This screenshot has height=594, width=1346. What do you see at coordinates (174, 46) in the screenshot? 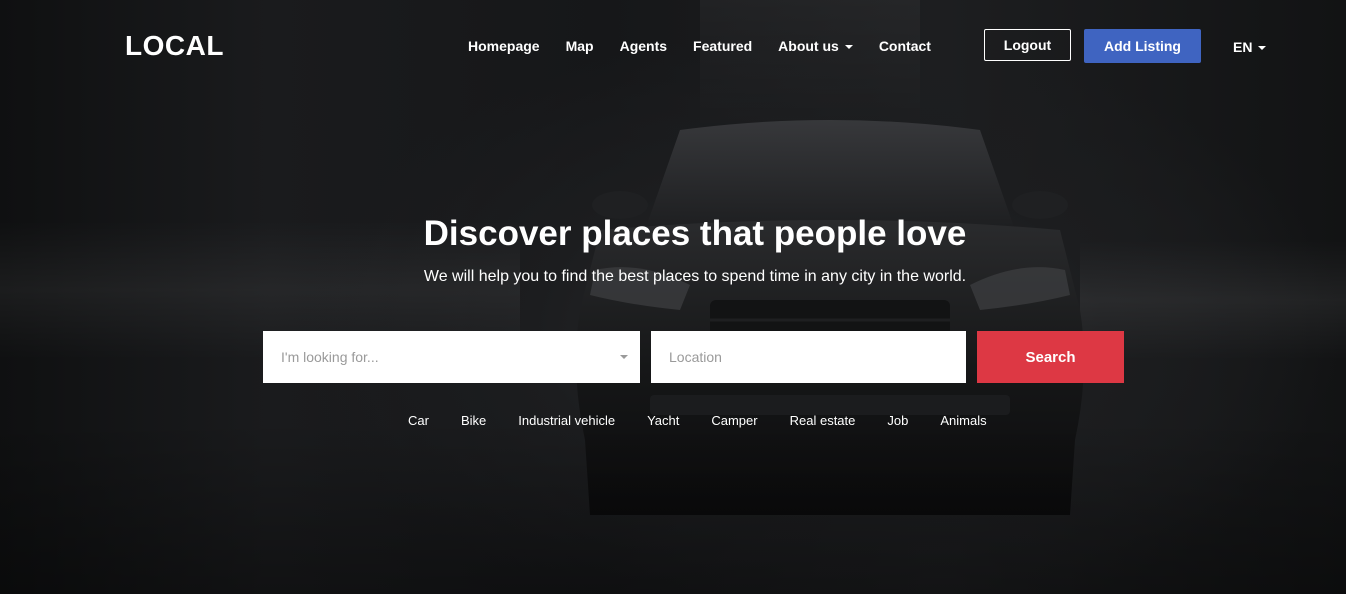
I see `logo: LOCAL` at bounding box center [174, 46].